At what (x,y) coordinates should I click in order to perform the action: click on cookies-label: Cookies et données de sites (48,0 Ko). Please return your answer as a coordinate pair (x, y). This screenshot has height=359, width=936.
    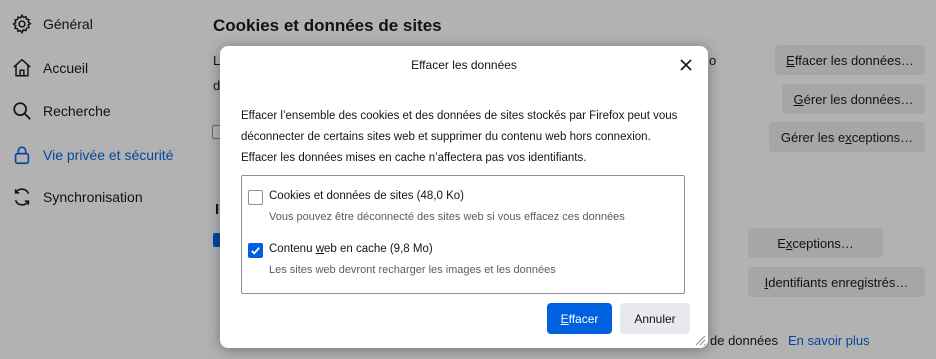
    Looking at the image, I should click on (366, 196).